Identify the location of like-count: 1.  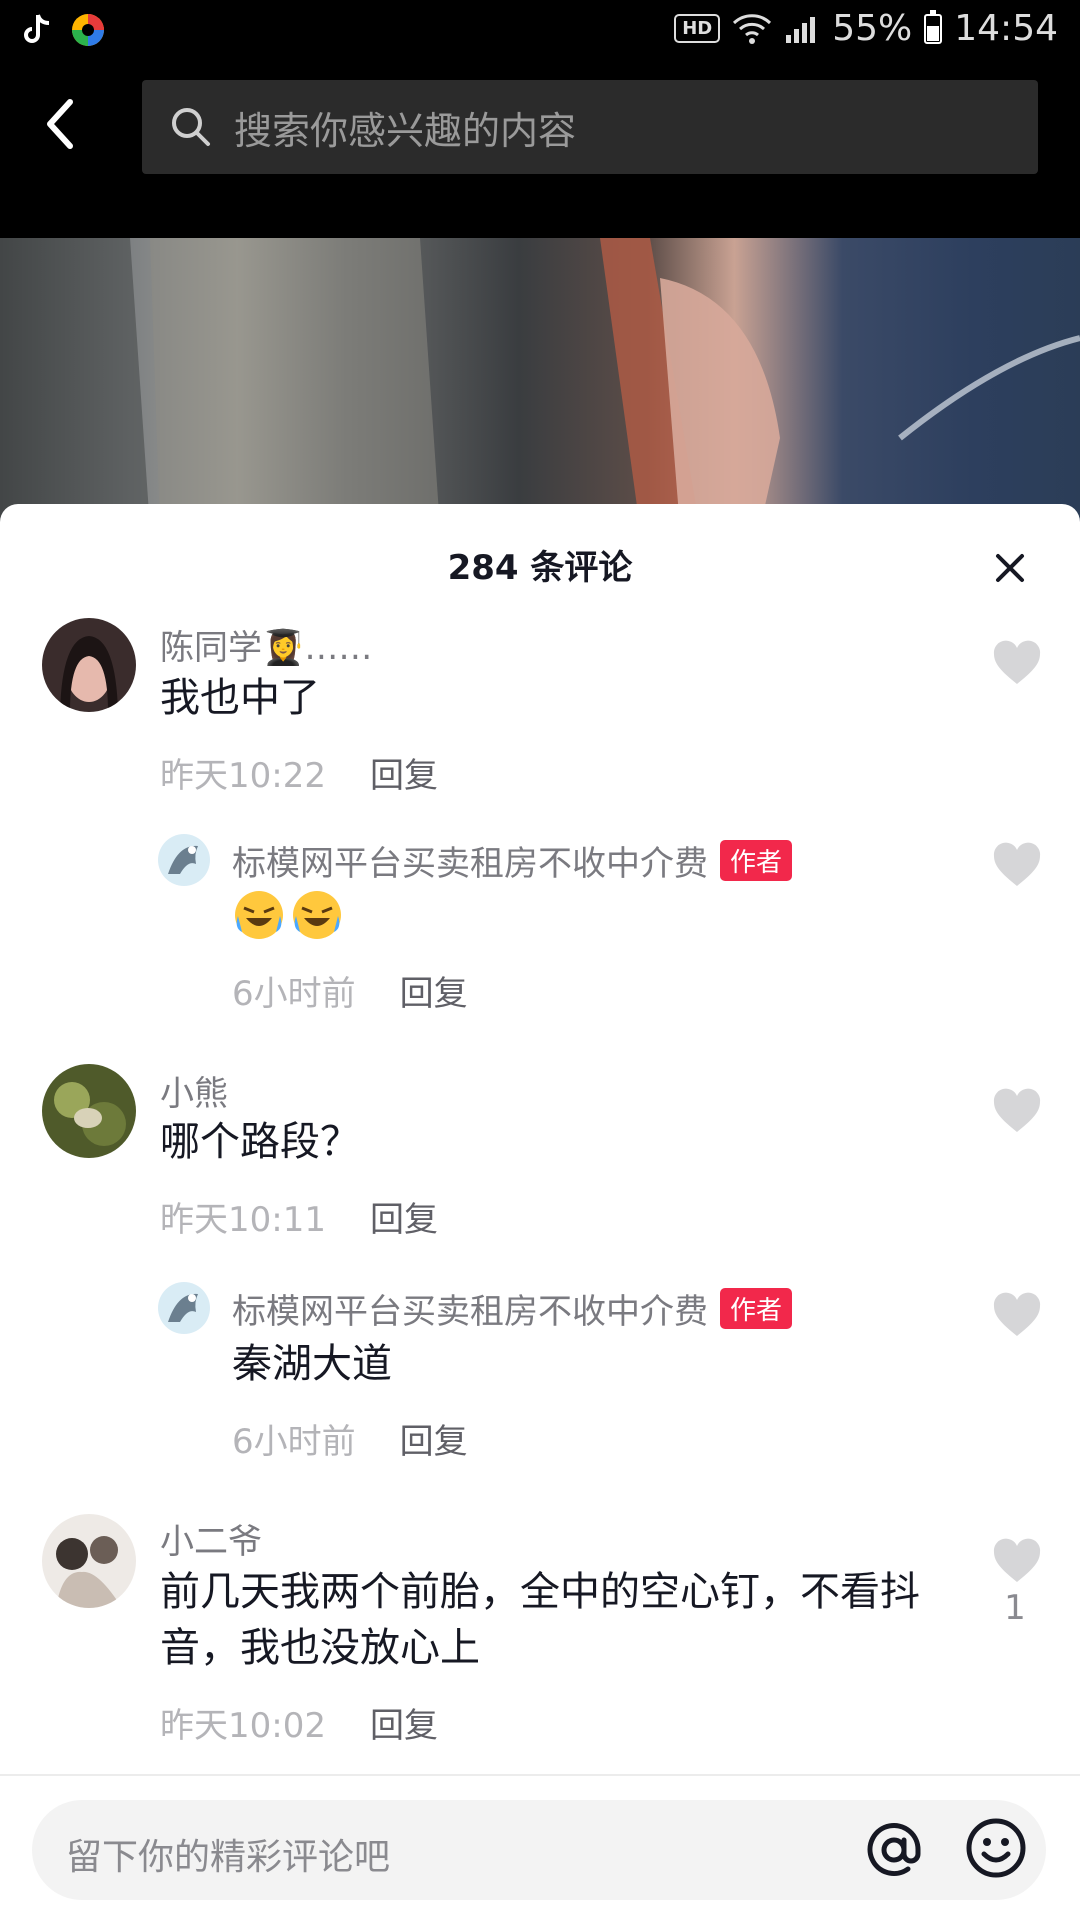
(1015, 1608).